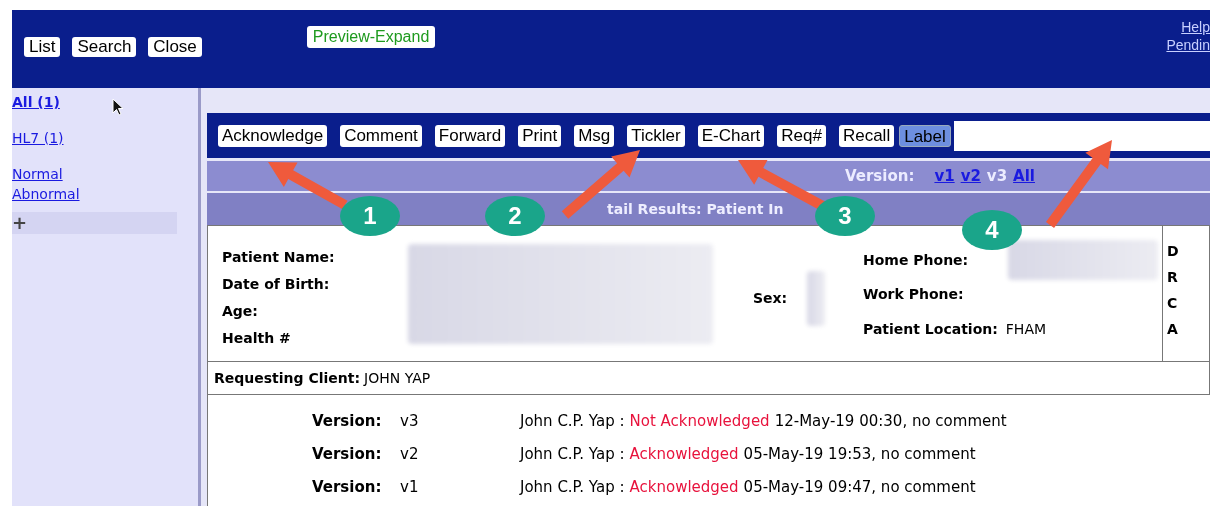 The width and height of the screenshot is (1222, 506). Describe the element at coordinates (470, 135) in the screenshot. I see `toolbar-button: Forward` at that location.